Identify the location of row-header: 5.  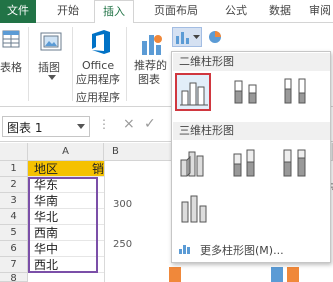
(14, 233).